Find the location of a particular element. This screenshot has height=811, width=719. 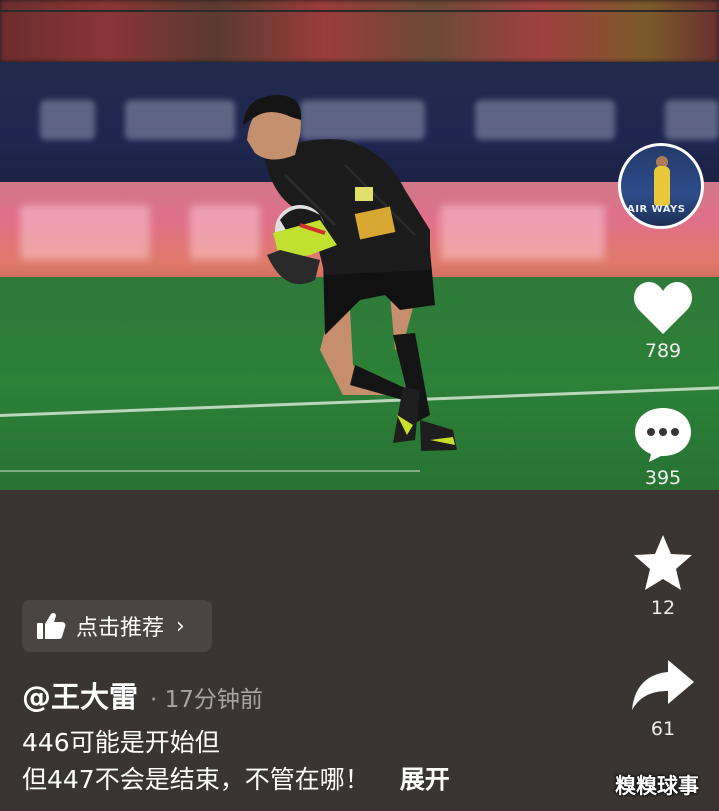

like-count: 789 is located at coordinates (663, 351).